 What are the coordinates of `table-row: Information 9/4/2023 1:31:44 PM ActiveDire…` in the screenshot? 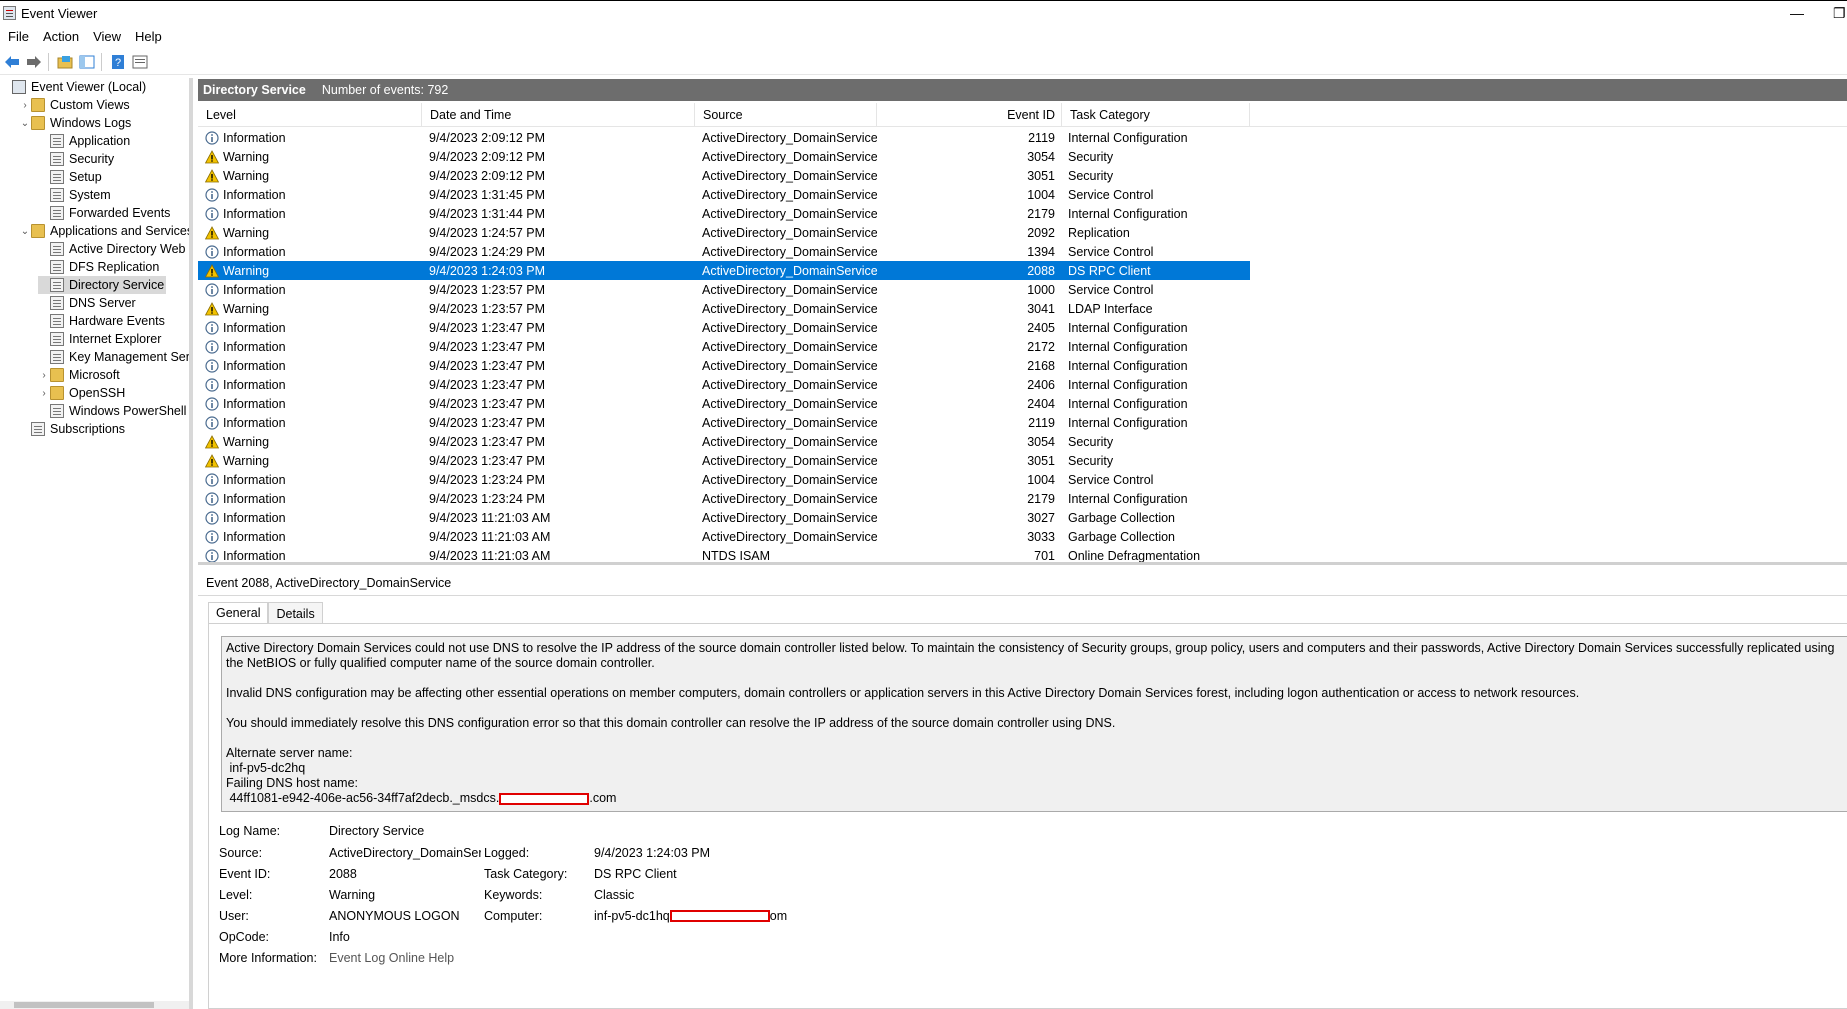 It's located at (724, 213).